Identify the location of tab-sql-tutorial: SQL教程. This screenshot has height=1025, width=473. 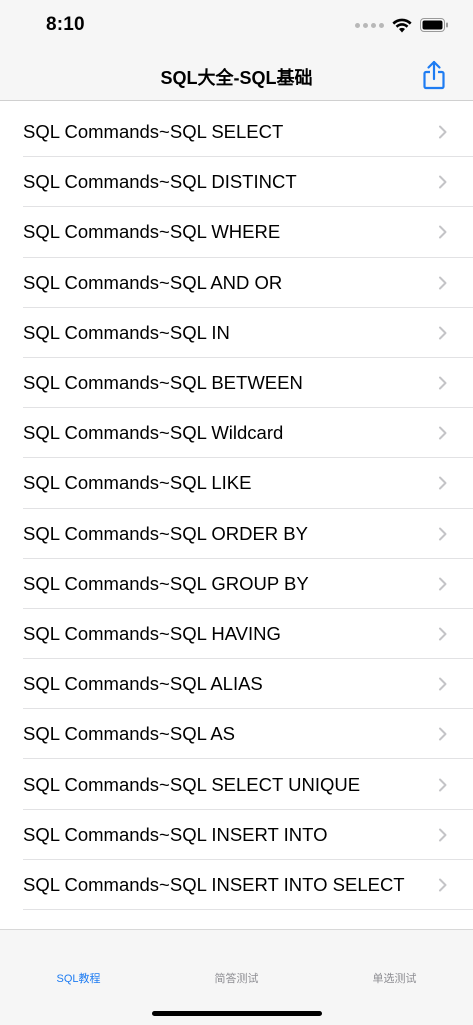
(78, 978).